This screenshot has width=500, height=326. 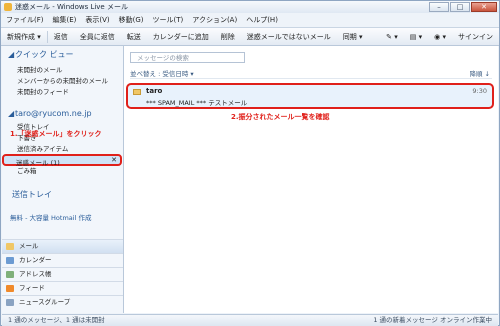 I want to click on close-icon: ✕, so click(x=484, y=7).